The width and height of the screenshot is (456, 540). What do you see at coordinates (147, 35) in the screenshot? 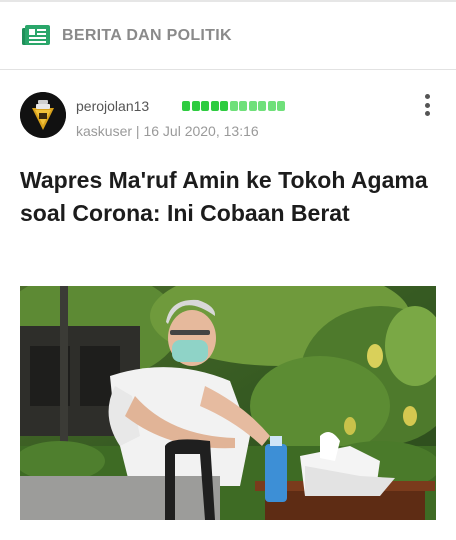
I see `category-label: BERITA DAN POLITIK` at bounding box center [147, 35].